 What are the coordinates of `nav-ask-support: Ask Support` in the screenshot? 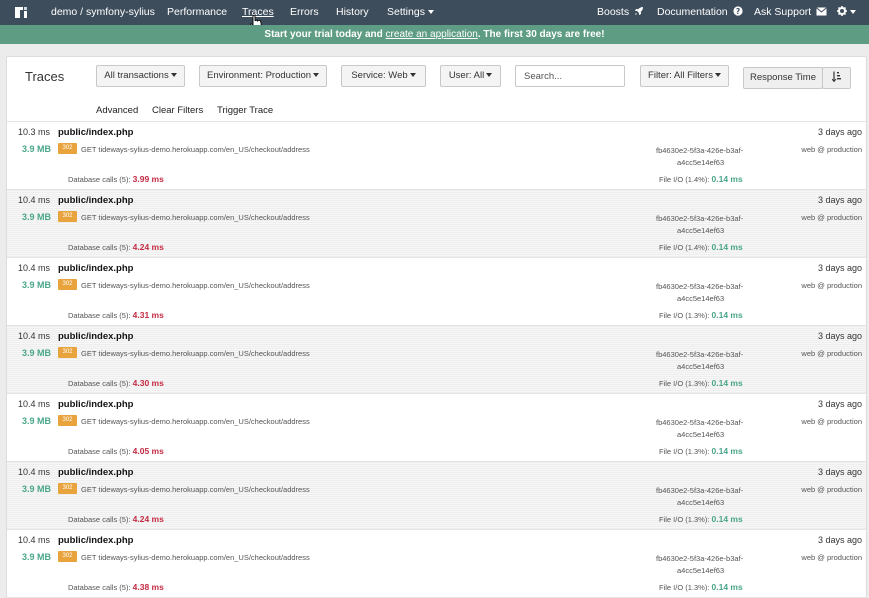 It's located at (790, 12).